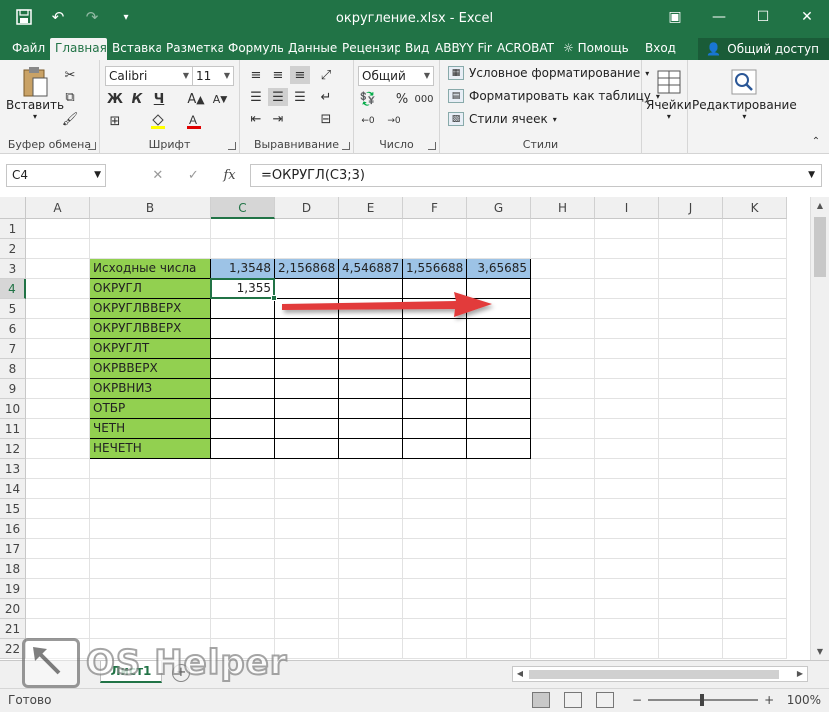  Describe the element at coordinates (435, 249) in the screenshot. I see `cell-f2` at that location.